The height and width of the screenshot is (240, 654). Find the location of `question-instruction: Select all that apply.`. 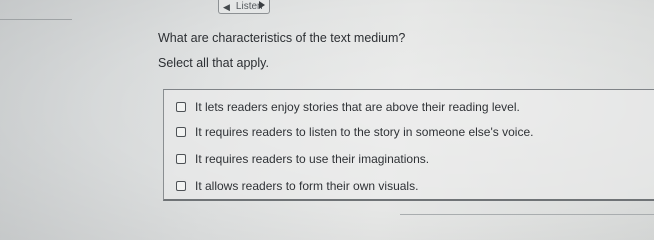

question-instruction: Select all that apply. is located at coordinates (213, 63).